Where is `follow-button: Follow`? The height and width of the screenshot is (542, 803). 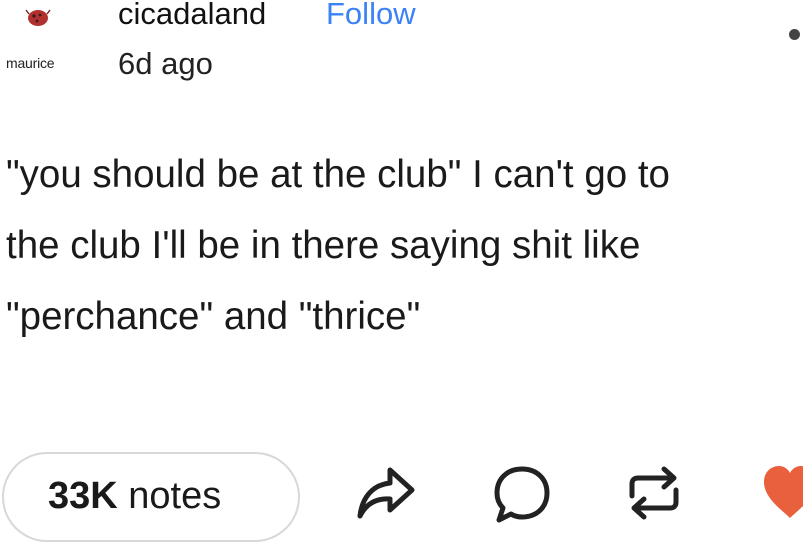
follow-button: Follow is located at coordinates (371, 16).